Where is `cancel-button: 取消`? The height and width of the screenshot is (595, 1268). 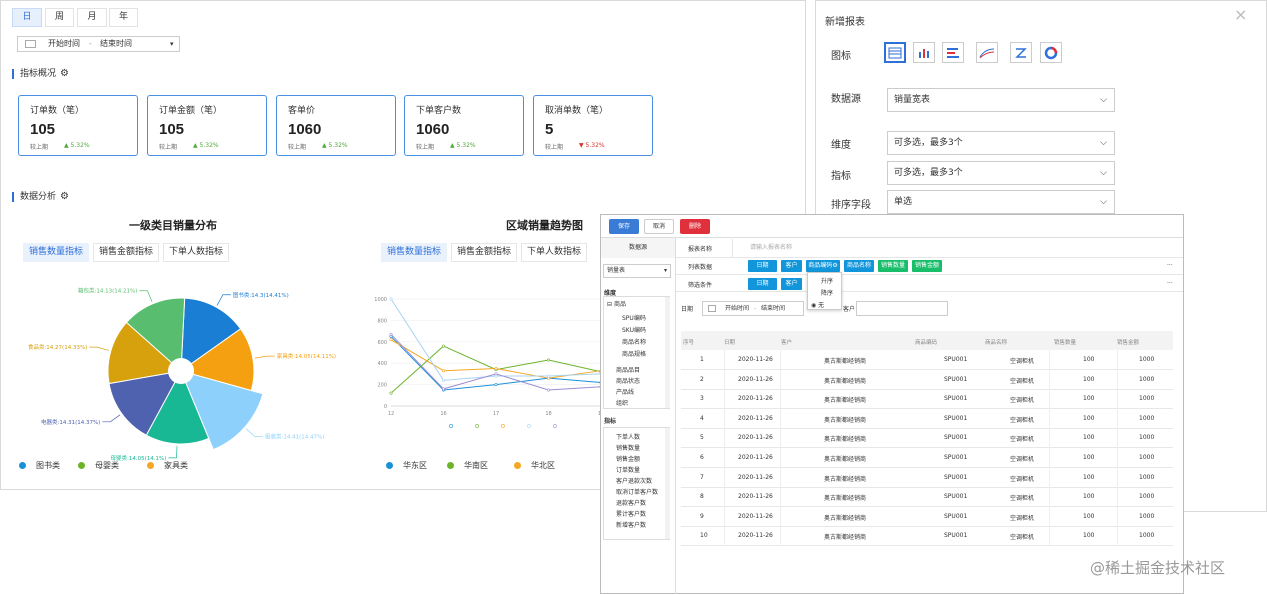 cancel-button: 取消 is located at coordinates (659, 226).